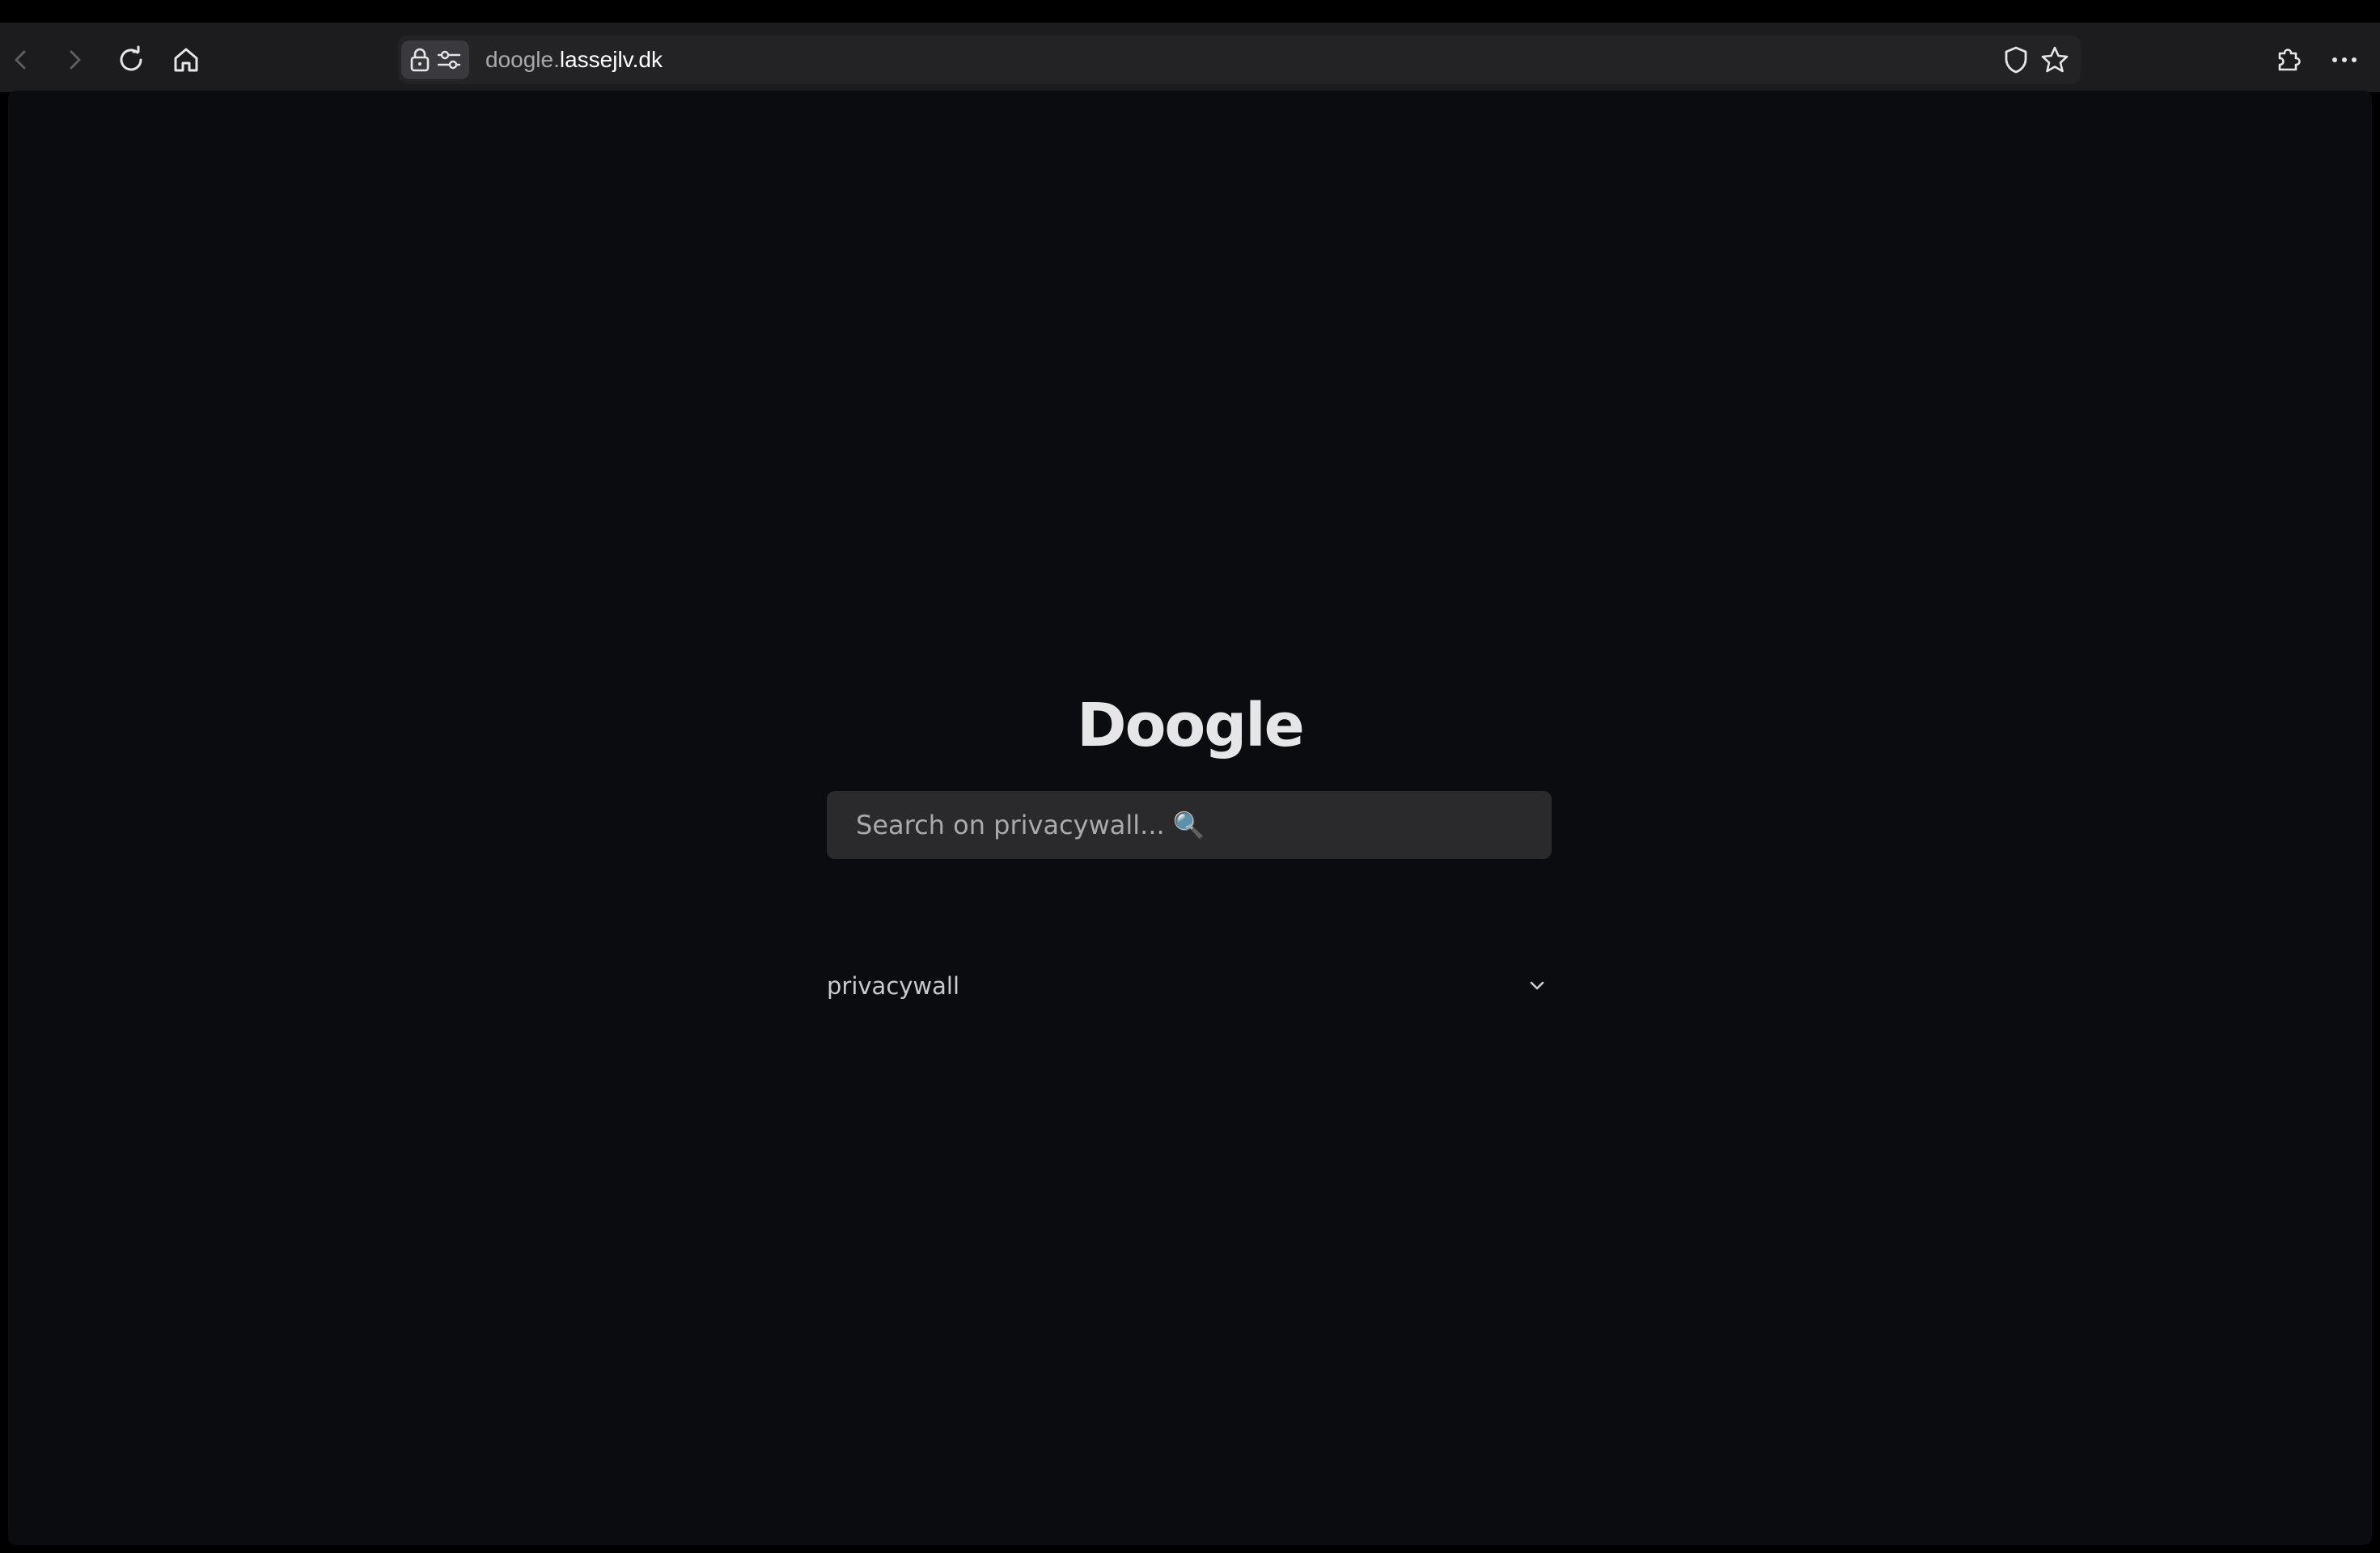 This screenshot has width=2380, height=1553. I want to click on window-top-strip, so click(1190, 11).